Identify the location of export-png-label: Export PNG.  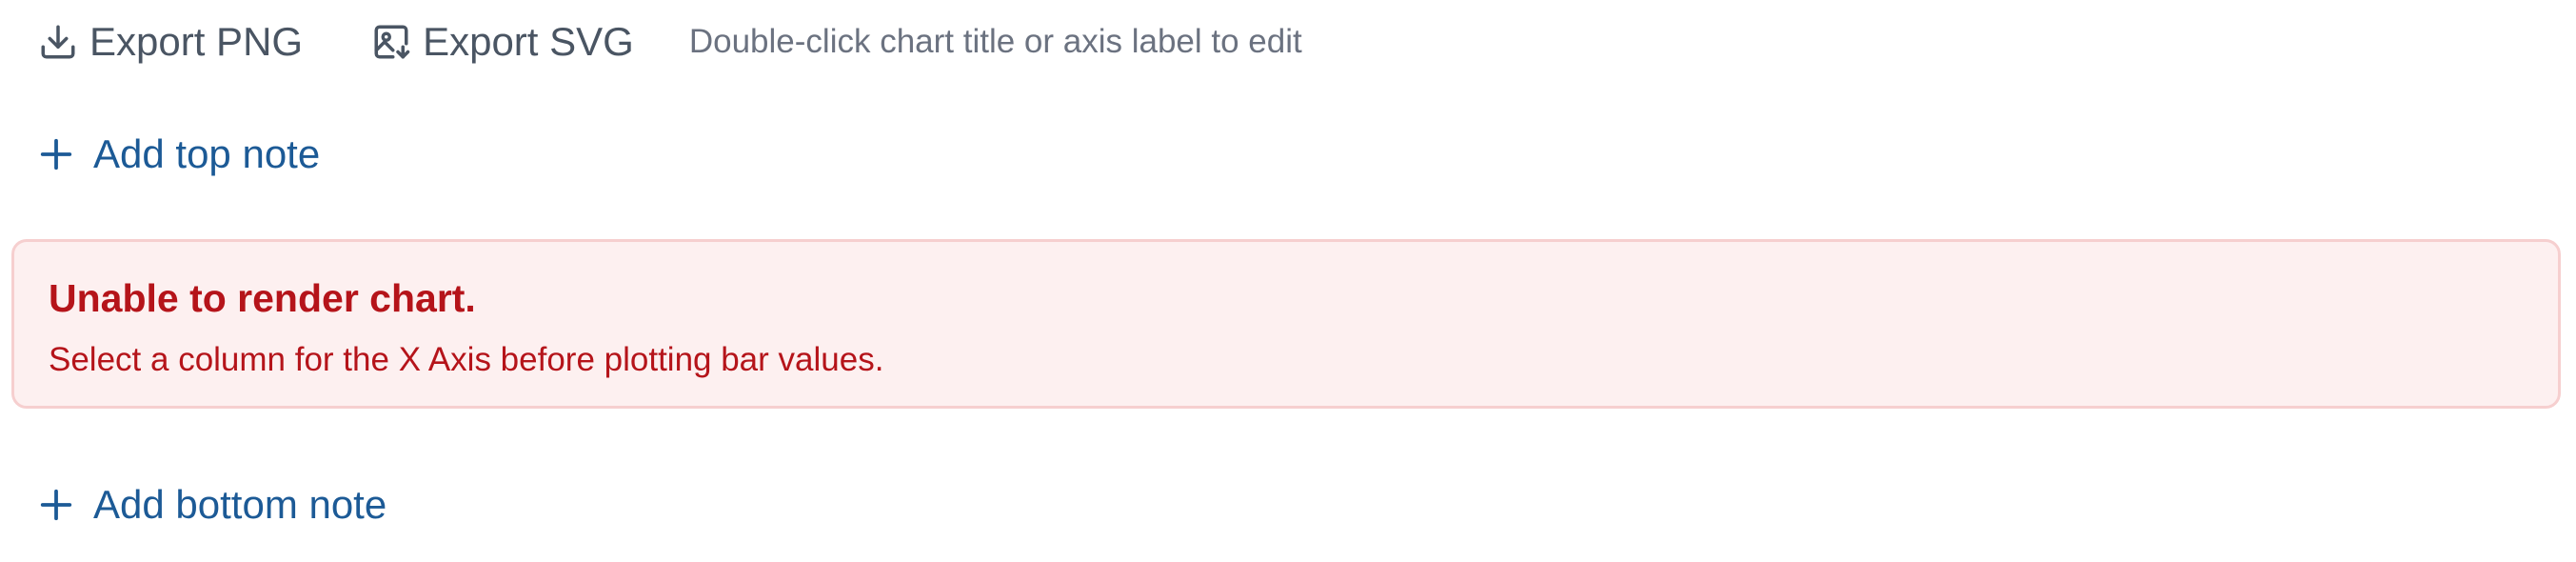
(196, 41).